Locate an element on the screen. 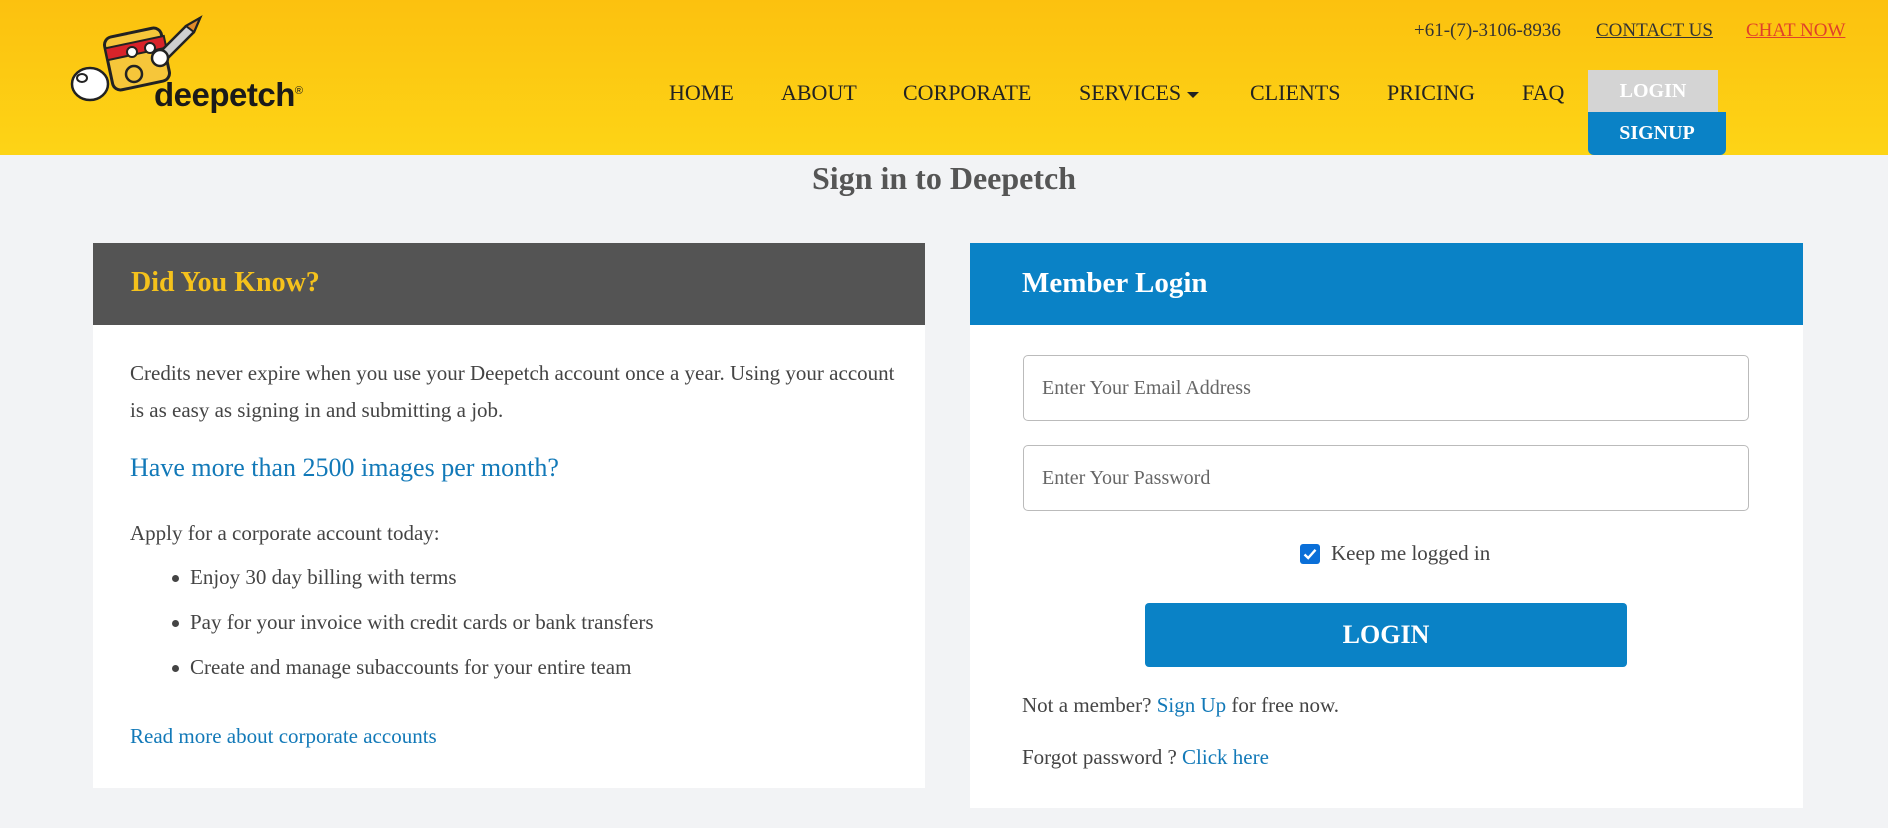  nav-services-label: SERVICES is located at coordinates (1130, 92).